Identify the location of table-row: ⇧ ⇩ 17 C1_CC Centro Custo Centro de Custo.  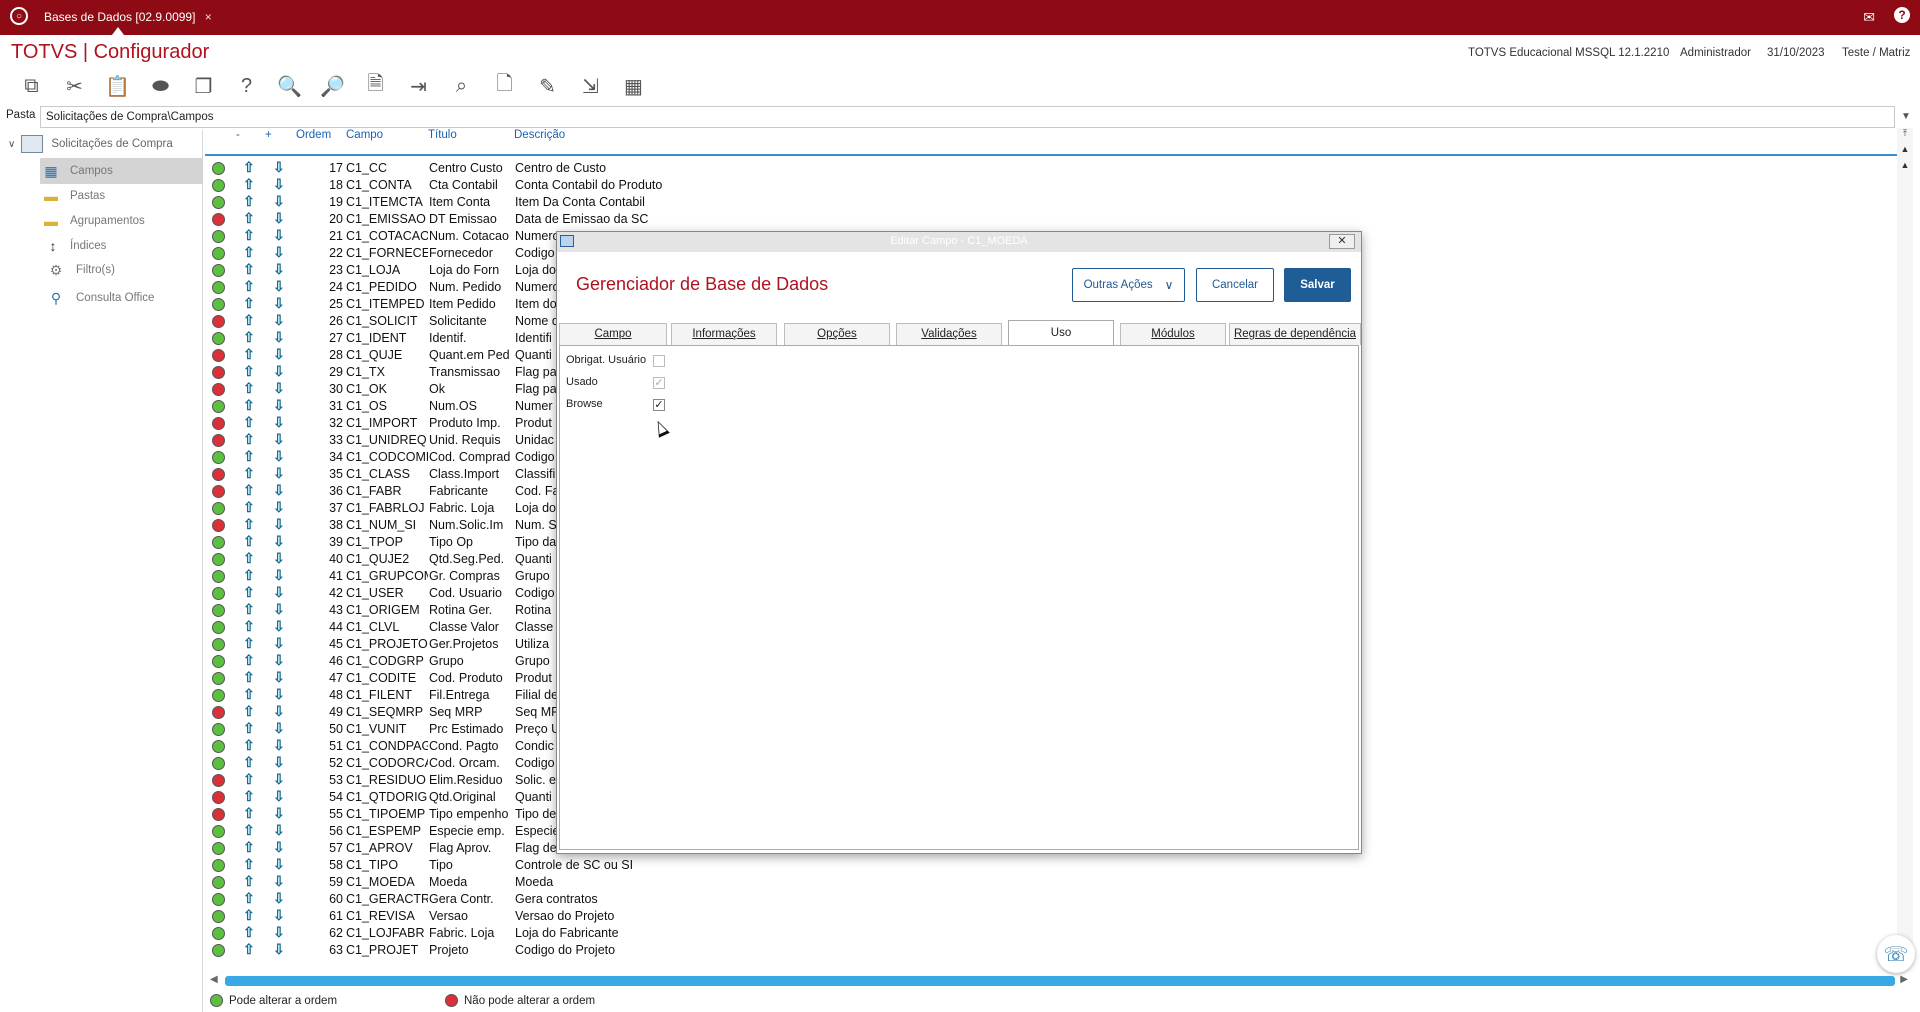
(1051, 168).